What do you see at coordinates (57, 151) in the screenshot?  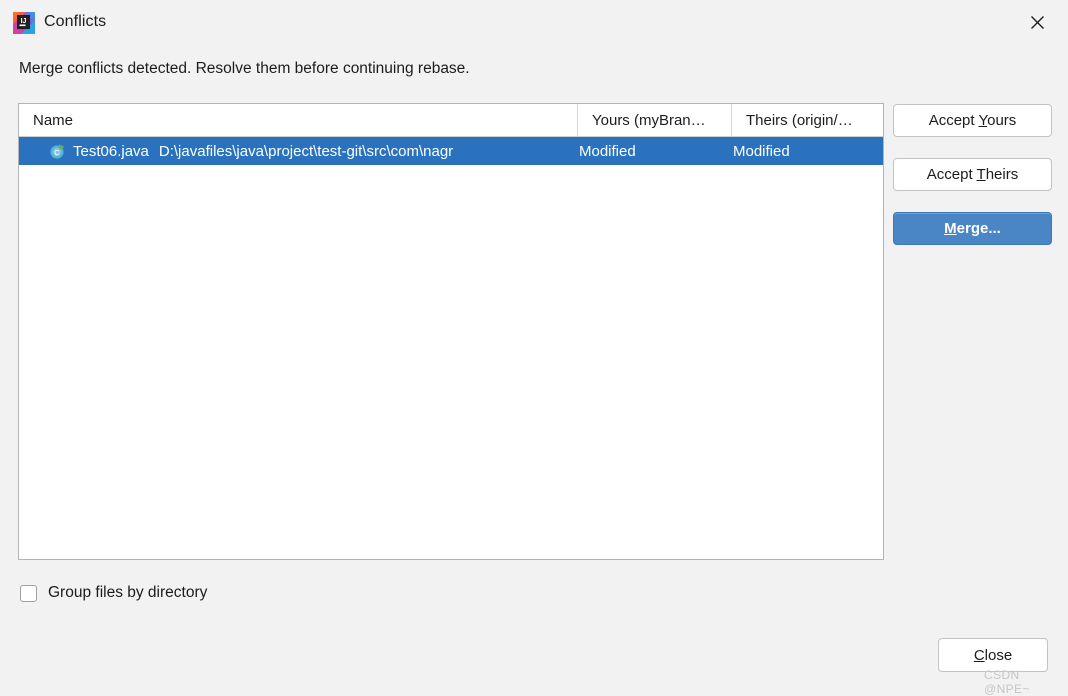 I see `java-class-icon: C` at bounding box center [57, 151].